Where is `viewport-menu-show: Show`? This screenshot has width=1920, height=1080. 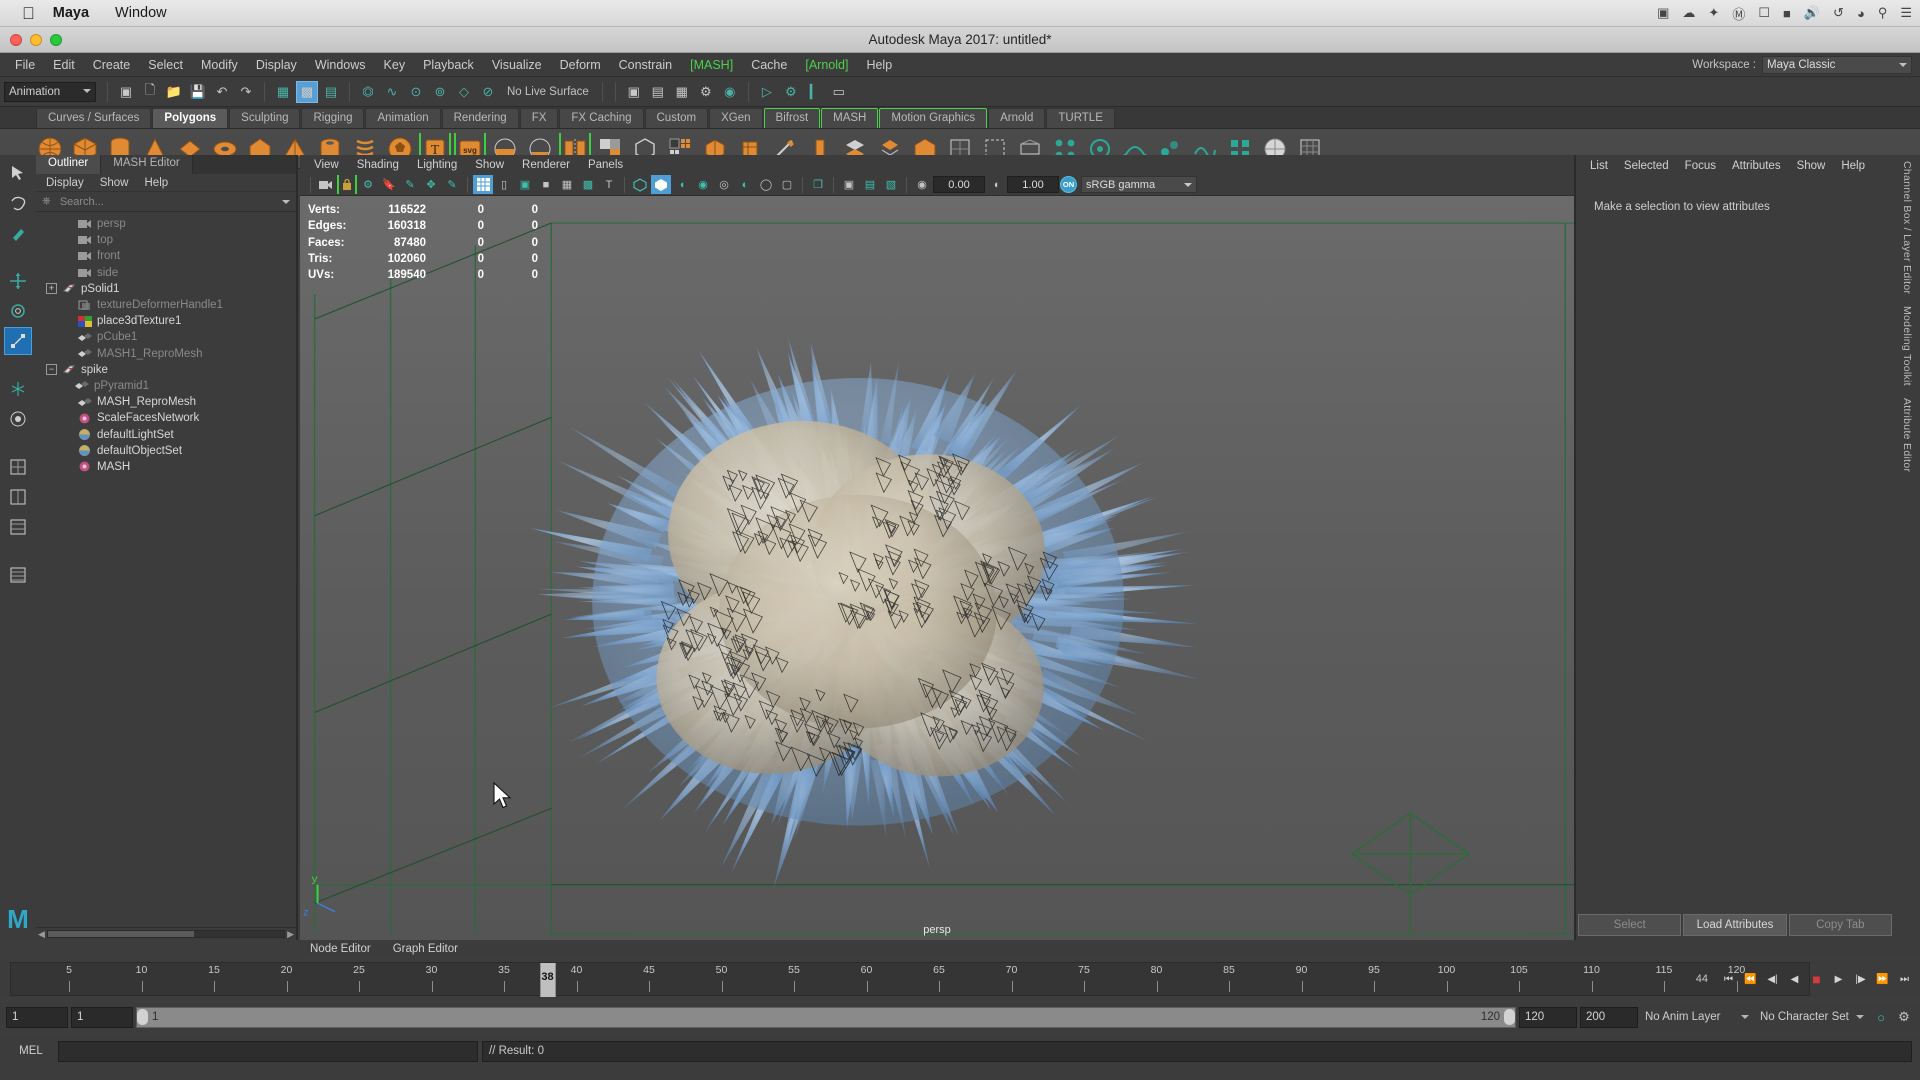 viewport-menu-show: Show is located at coordinates (489, 165).